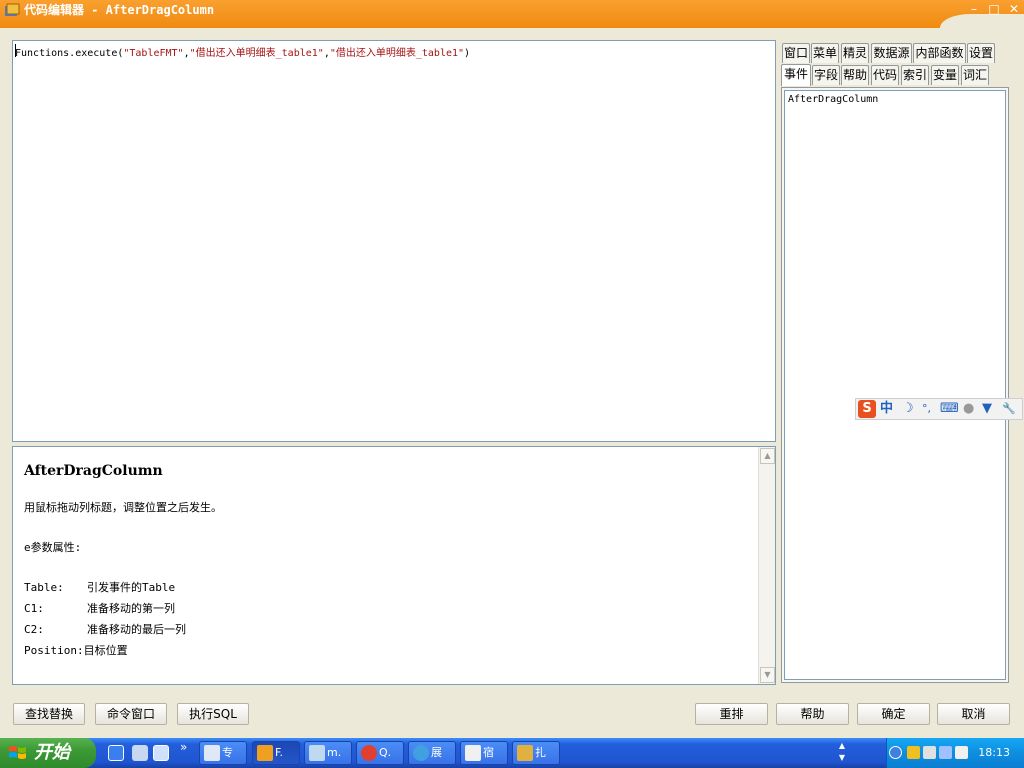 The image size is (1024, 768). What do you see at coordinates (833, 99) in the screenshot?
I see `list-item: AfterDragColumn` at bounding box center [833, 99].